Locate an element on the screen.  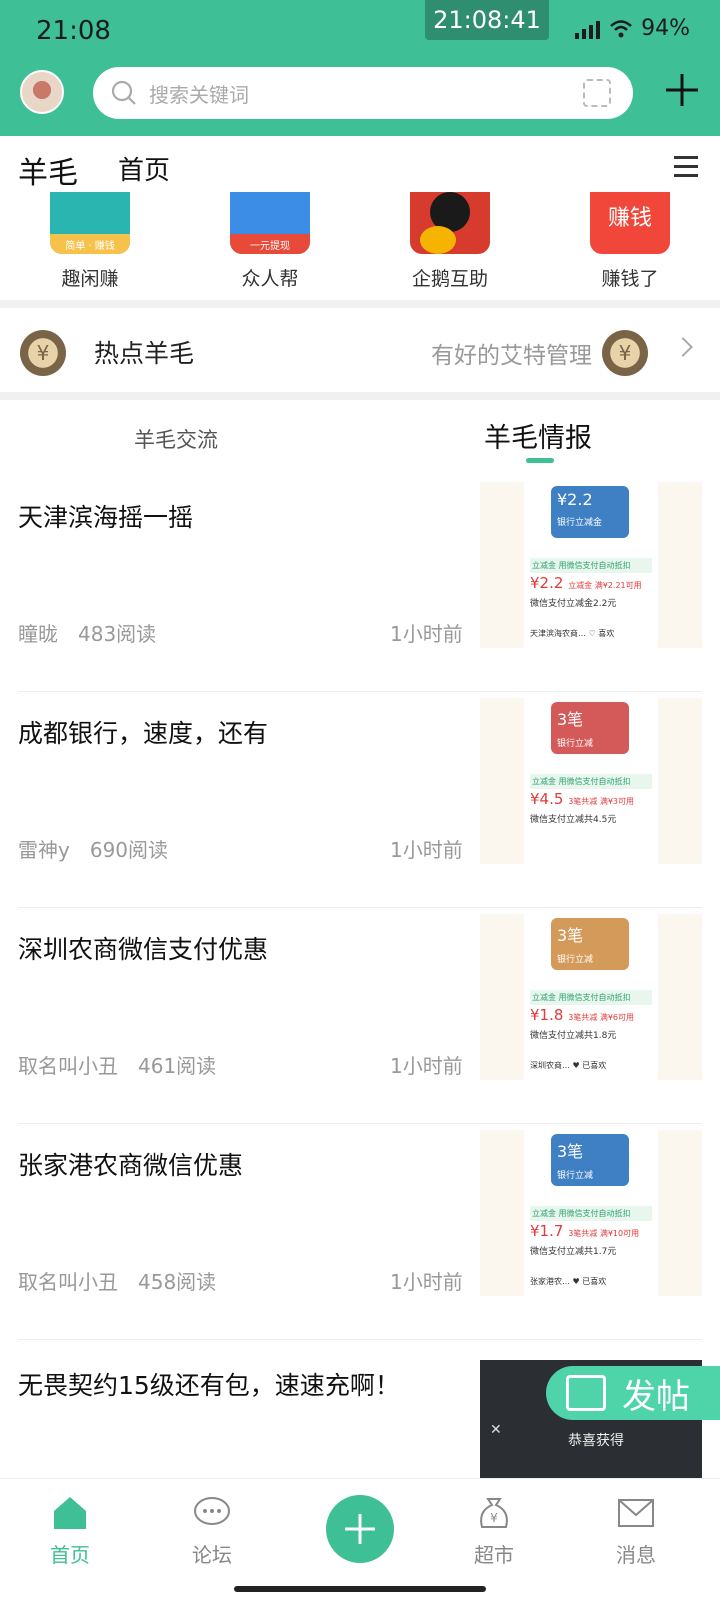
post-title: 成都银行，速度，还有 is located at coordinates (143, 733).